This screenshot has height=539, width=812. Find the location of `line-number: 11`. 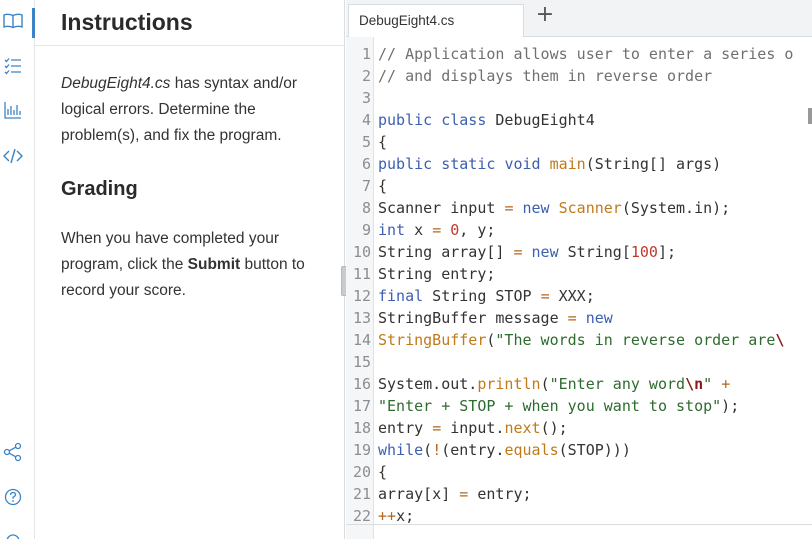

line-number: 11 is located at coordinates (361, 274).